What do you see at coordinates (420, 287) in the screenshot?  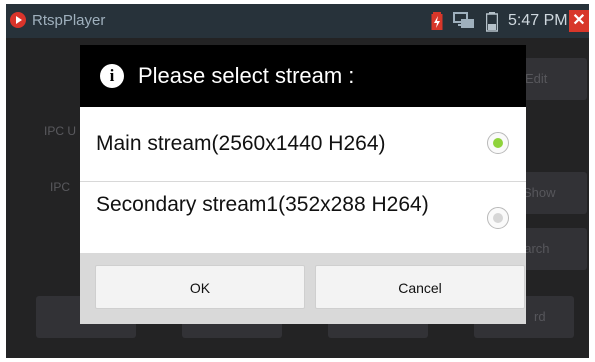 I see `cancel-button: Cancel` at bounding box center [420, 287].